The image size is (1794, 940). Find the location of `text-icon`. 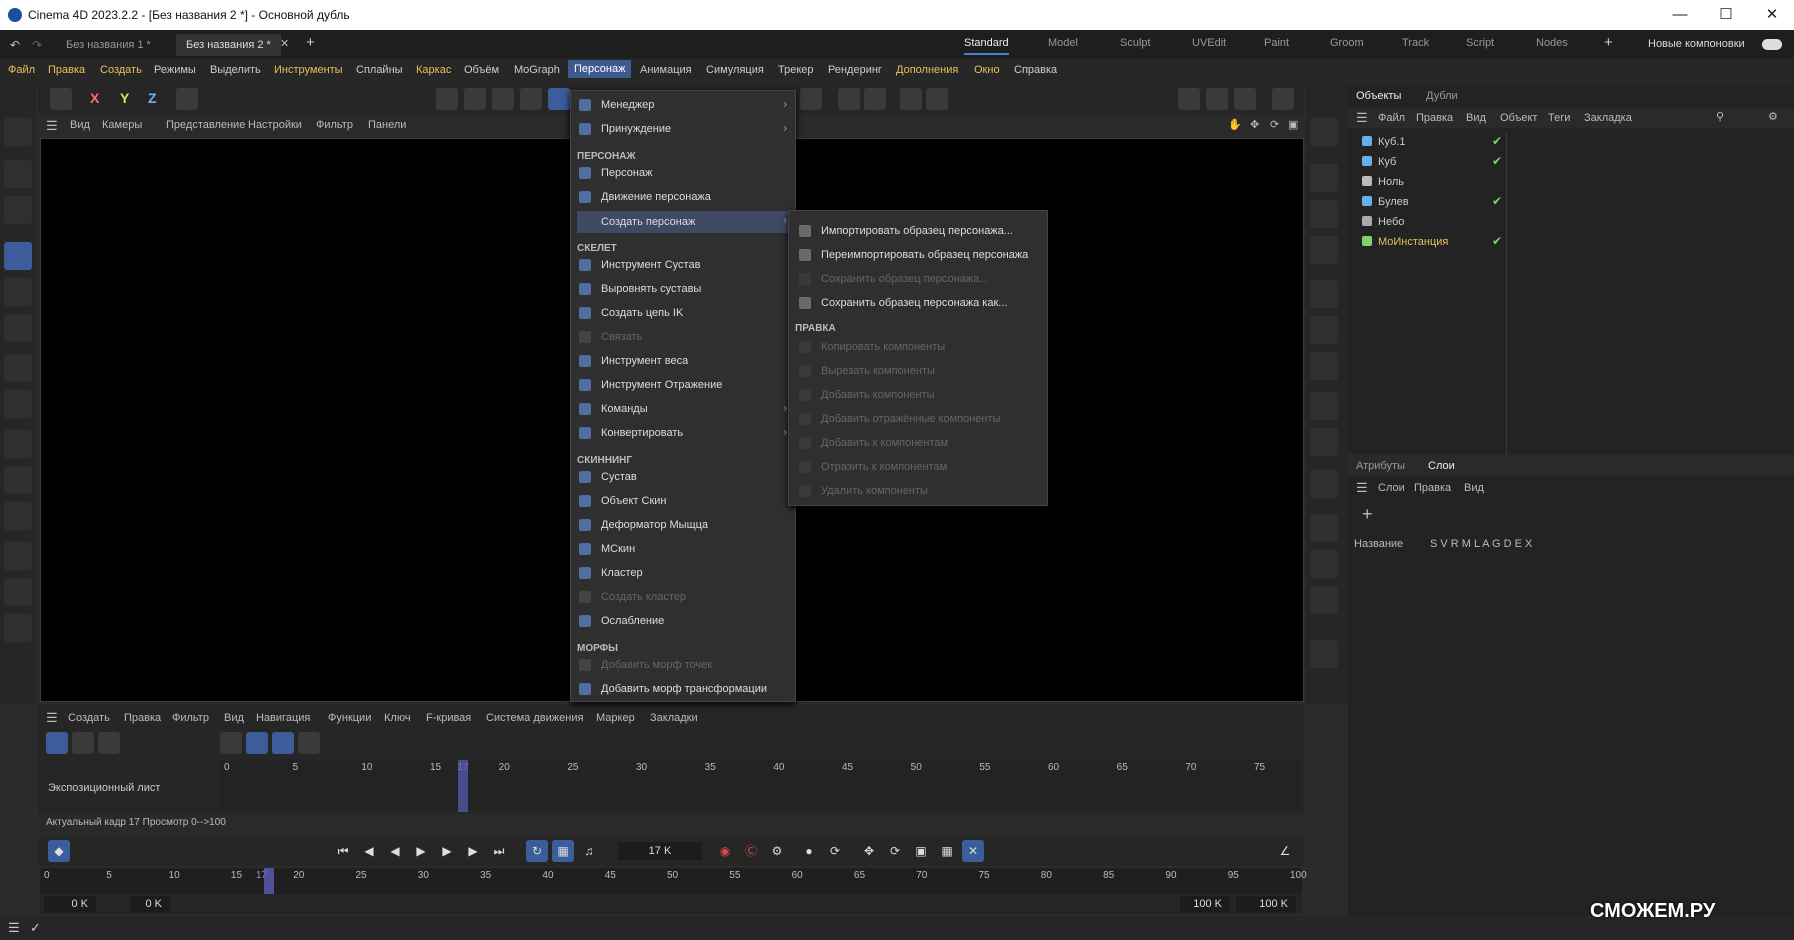

text-icon is located at coordinates (1324, 250).